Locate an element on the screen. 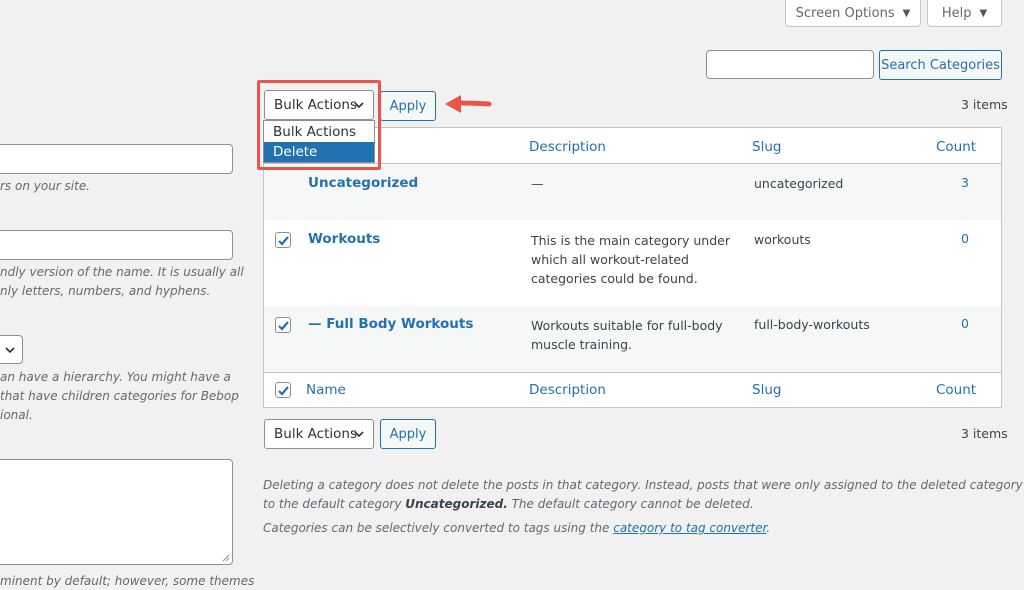 The image size is (1024, 590). delete-note-text: The default category cannot be deleted. is located at coordinates (630, 504).